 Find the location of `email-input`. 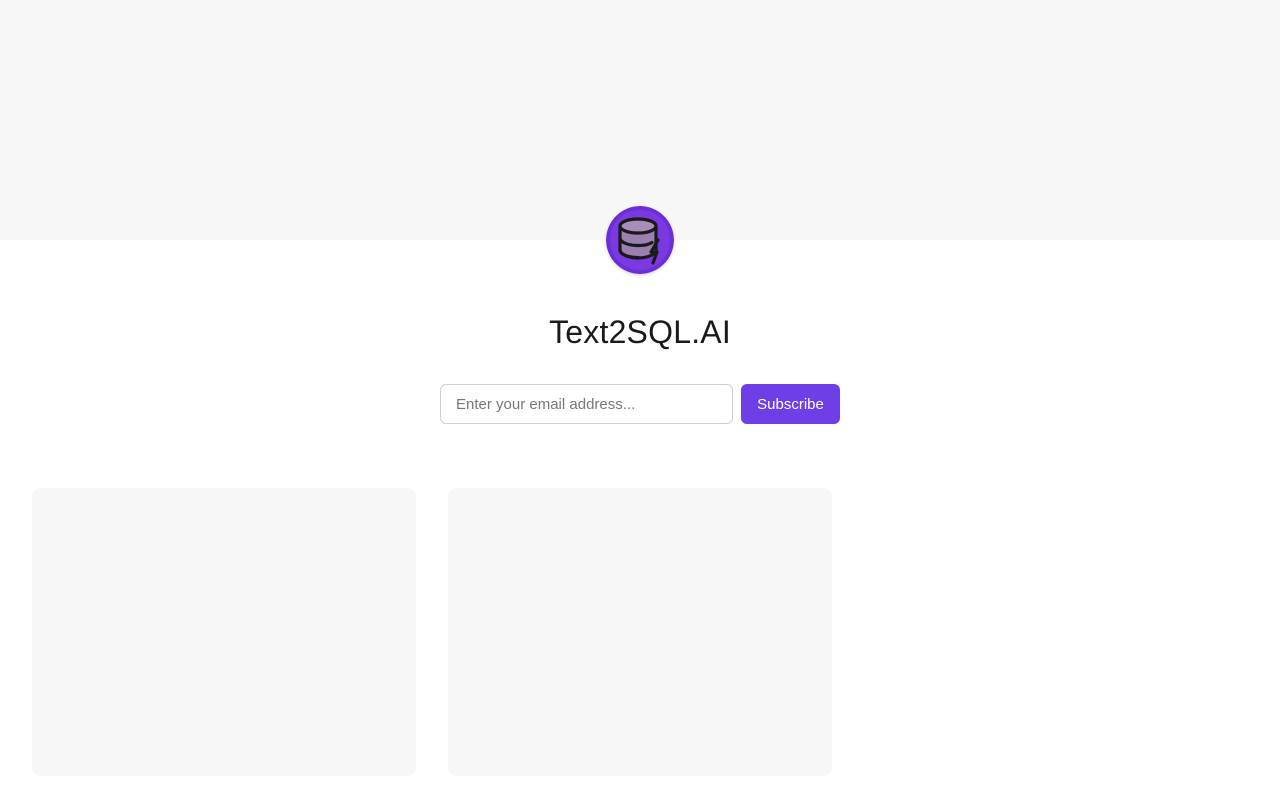

email-input is located at coordinates (586, 404).